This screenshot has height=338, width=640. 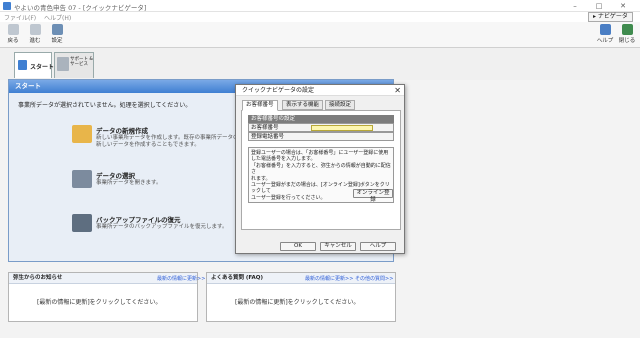 I want to click on note-line-3: 「お客様番号」を入力すると、弥生からの情報が自動的に配信さ, so click(x=321, y=169).